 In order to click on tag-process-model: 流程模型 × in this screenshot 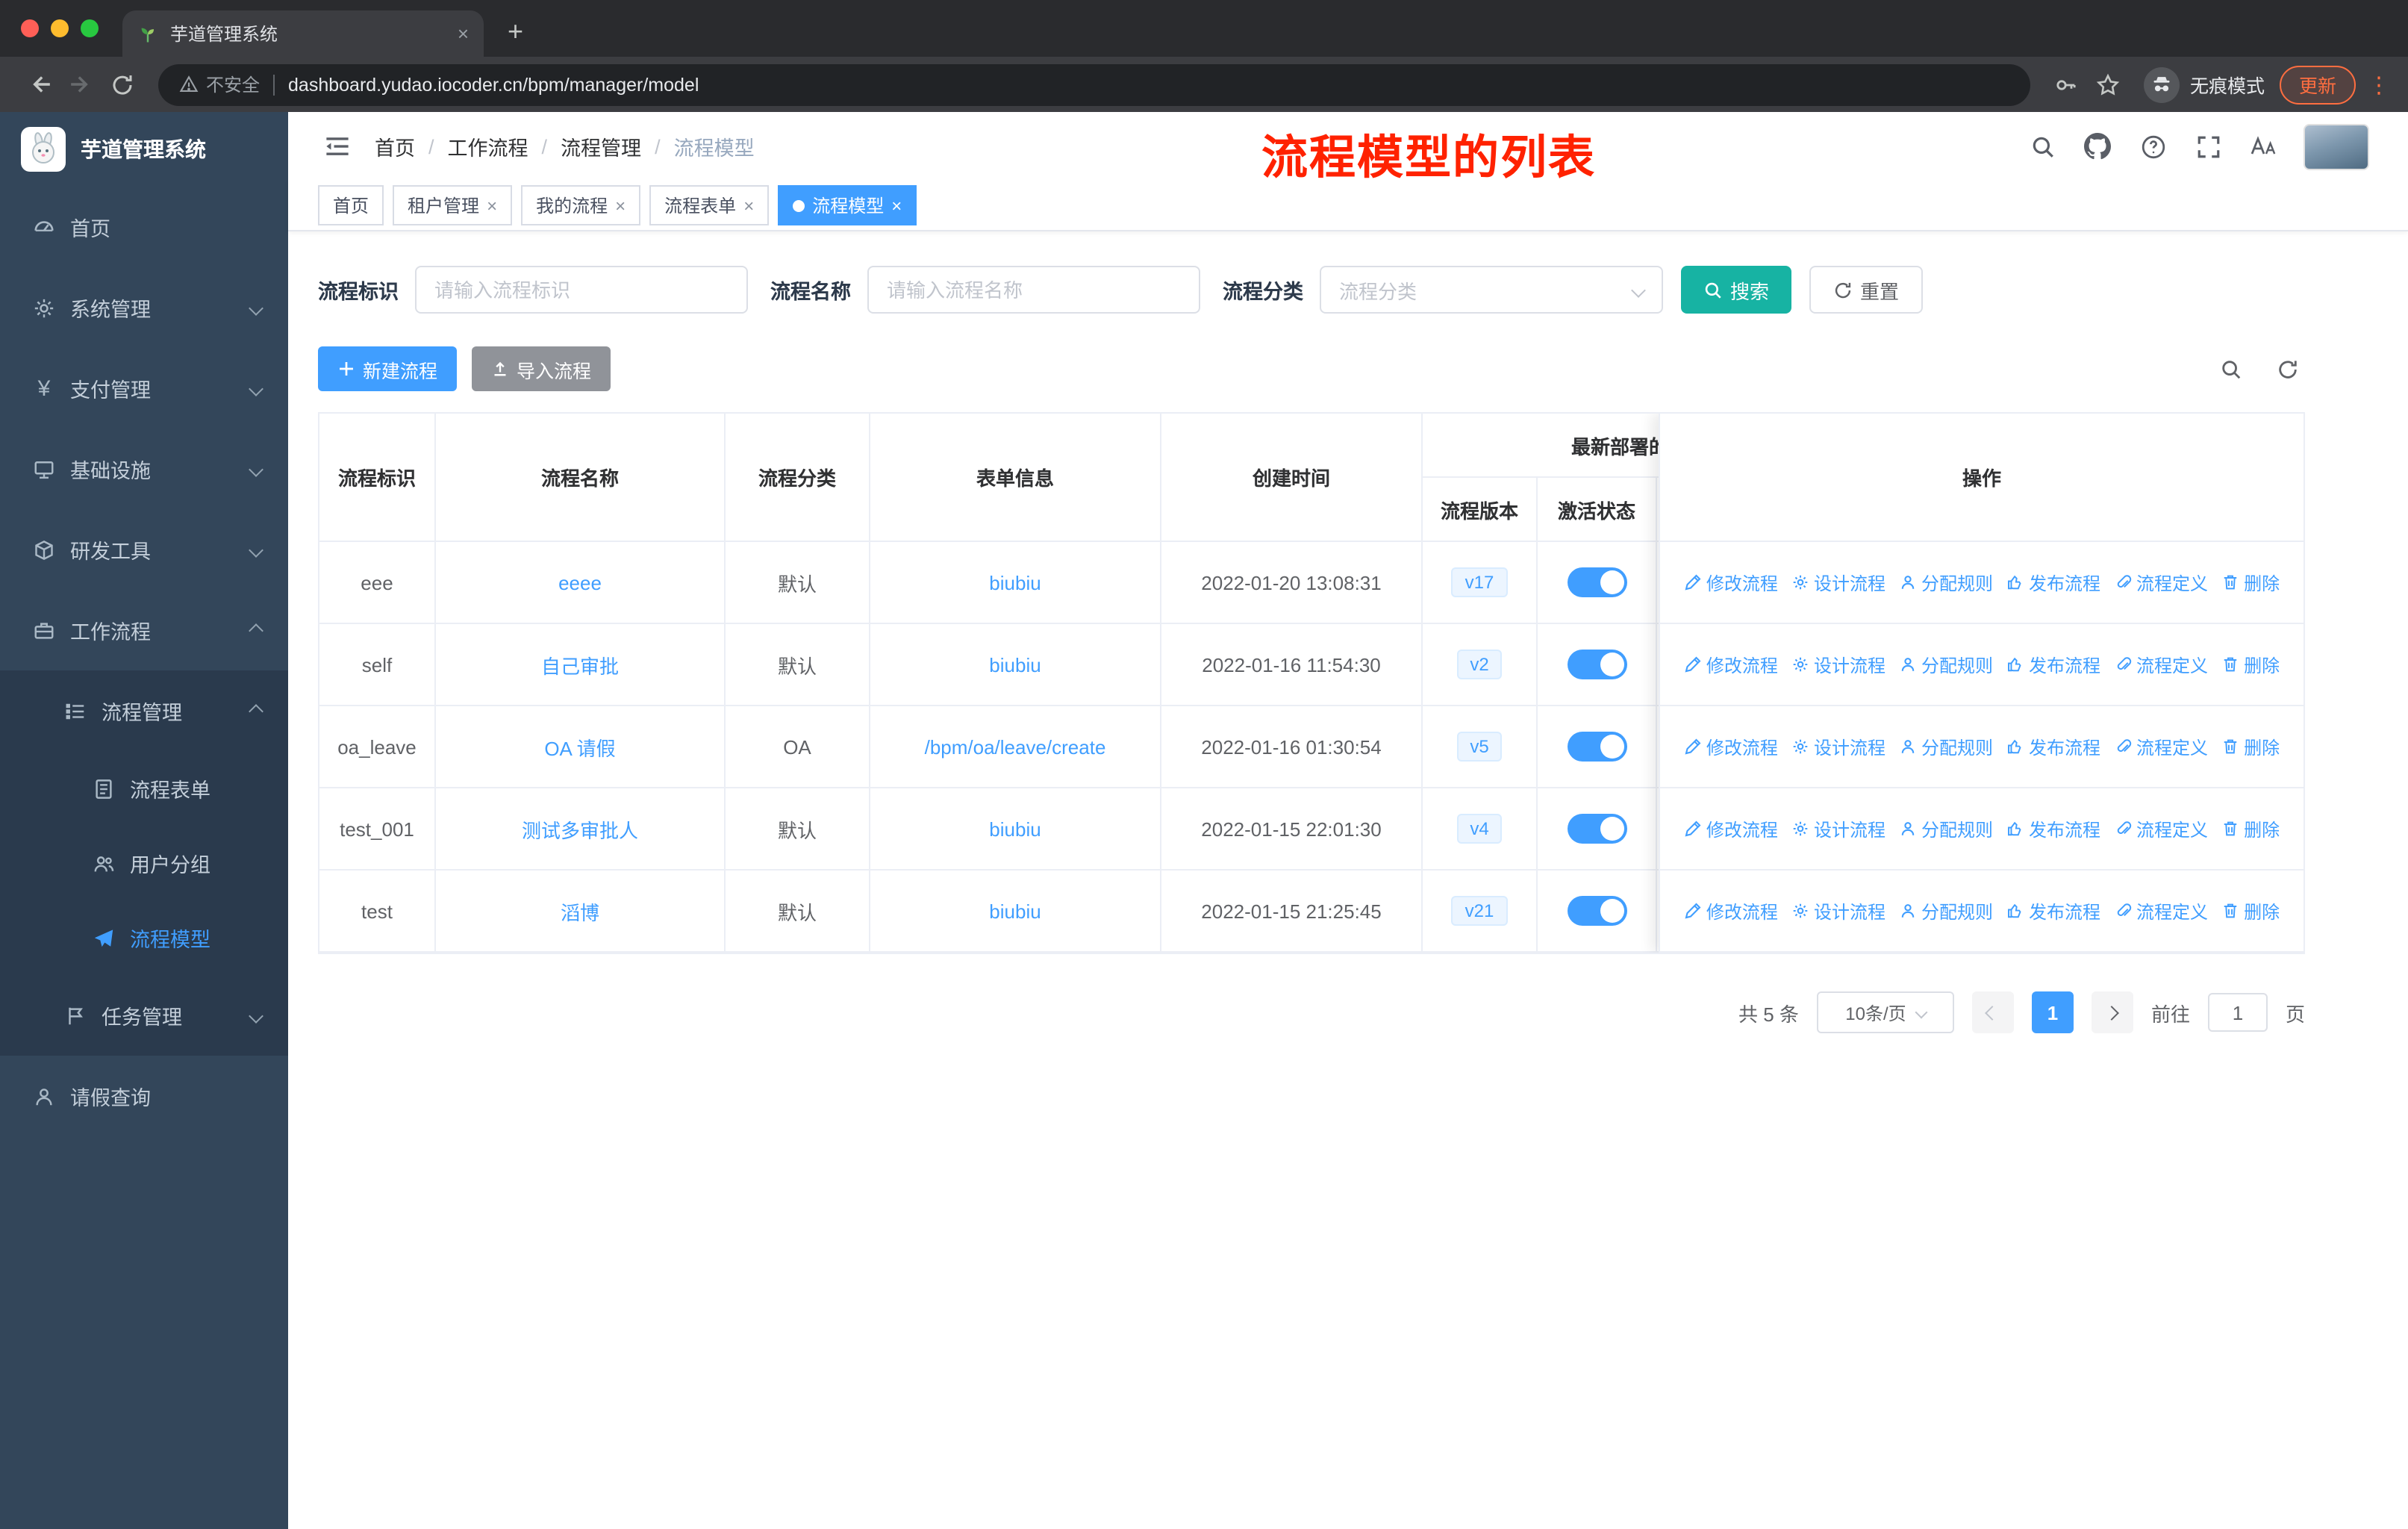, I will do `click(847, 205)`.